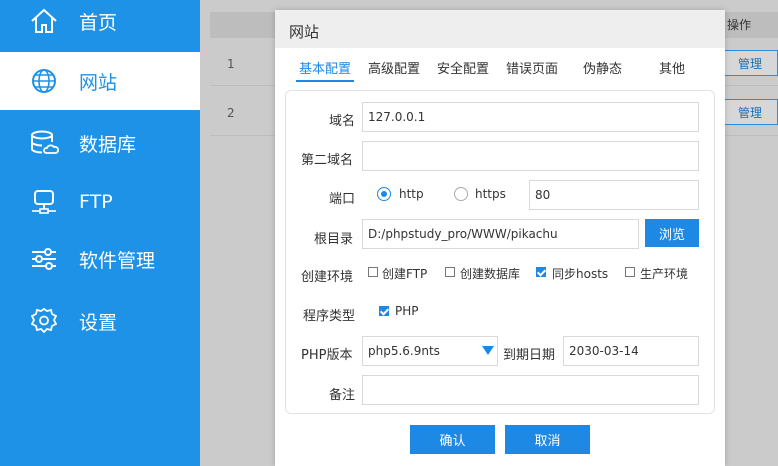 The height and width of the screenshot is (466, 778). What do you see at coordinates (373, 272) in the screenshot?
I see `create-ftp-checkbox` at bounding box center [373, 272].